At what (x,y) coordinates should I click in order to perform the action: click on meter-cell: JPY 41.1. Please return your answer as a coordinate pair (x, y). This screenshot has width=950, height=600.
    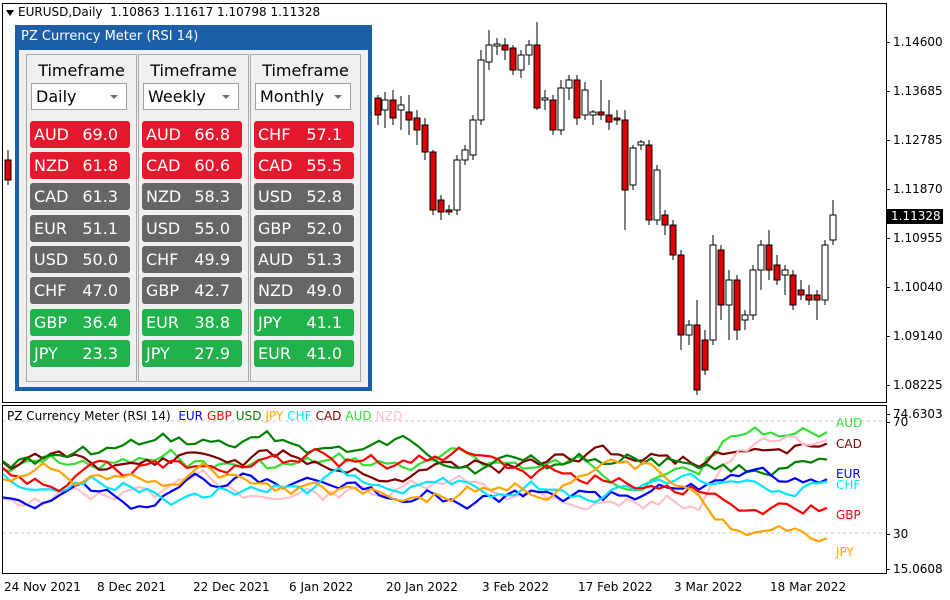
    Looking at the image, I should click on (304, 322).